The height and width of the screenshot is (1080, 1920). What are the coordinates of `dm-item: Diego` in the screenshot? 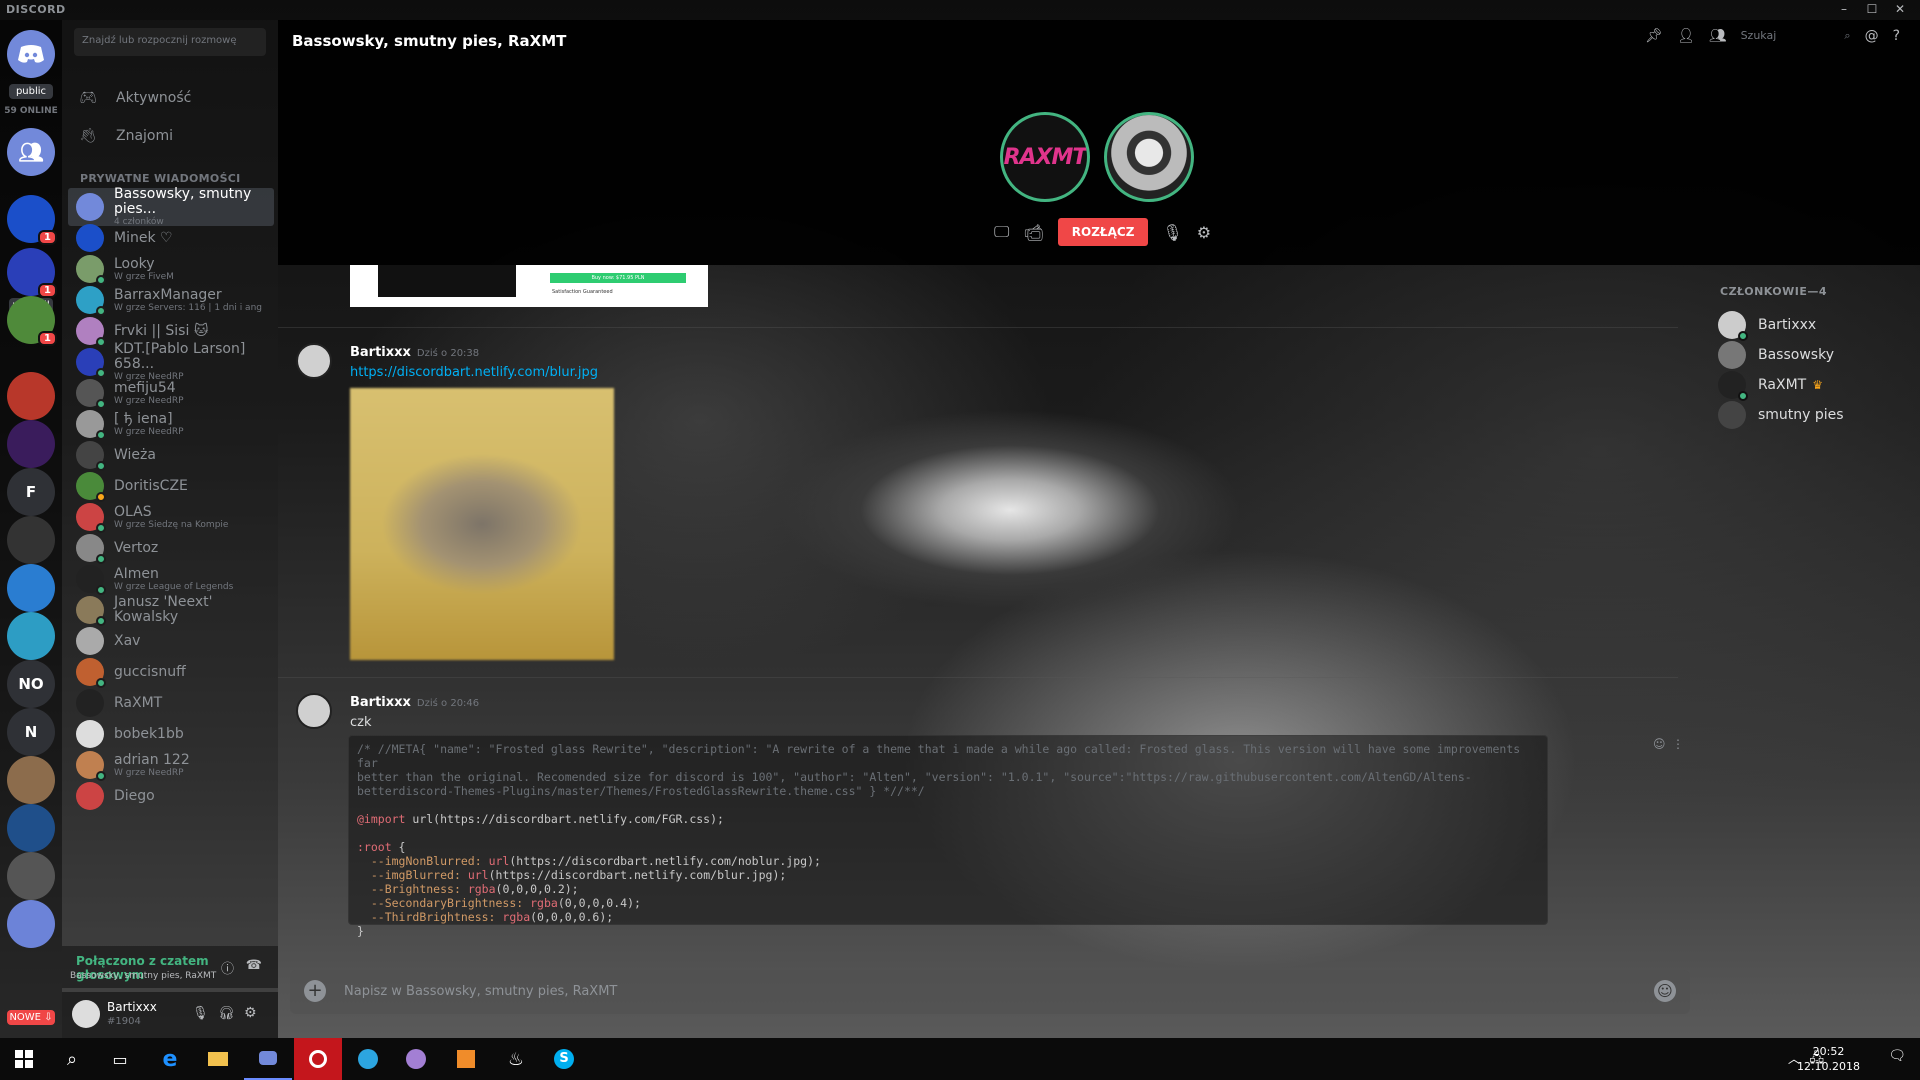 It's located at (171, 796).